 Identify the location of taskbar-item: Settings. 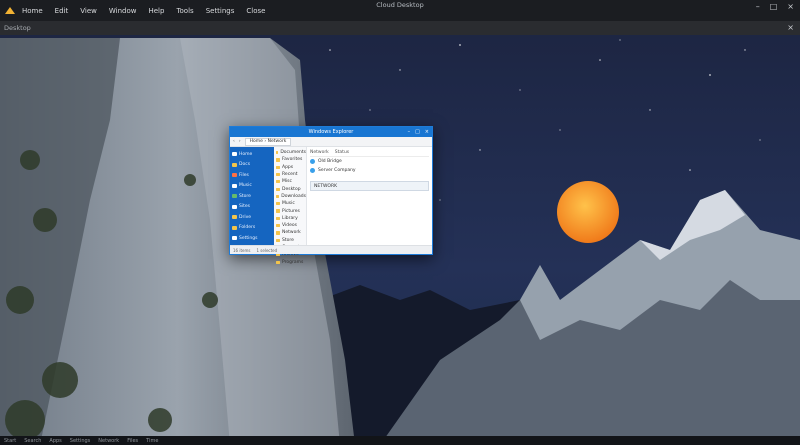
(80, 441).